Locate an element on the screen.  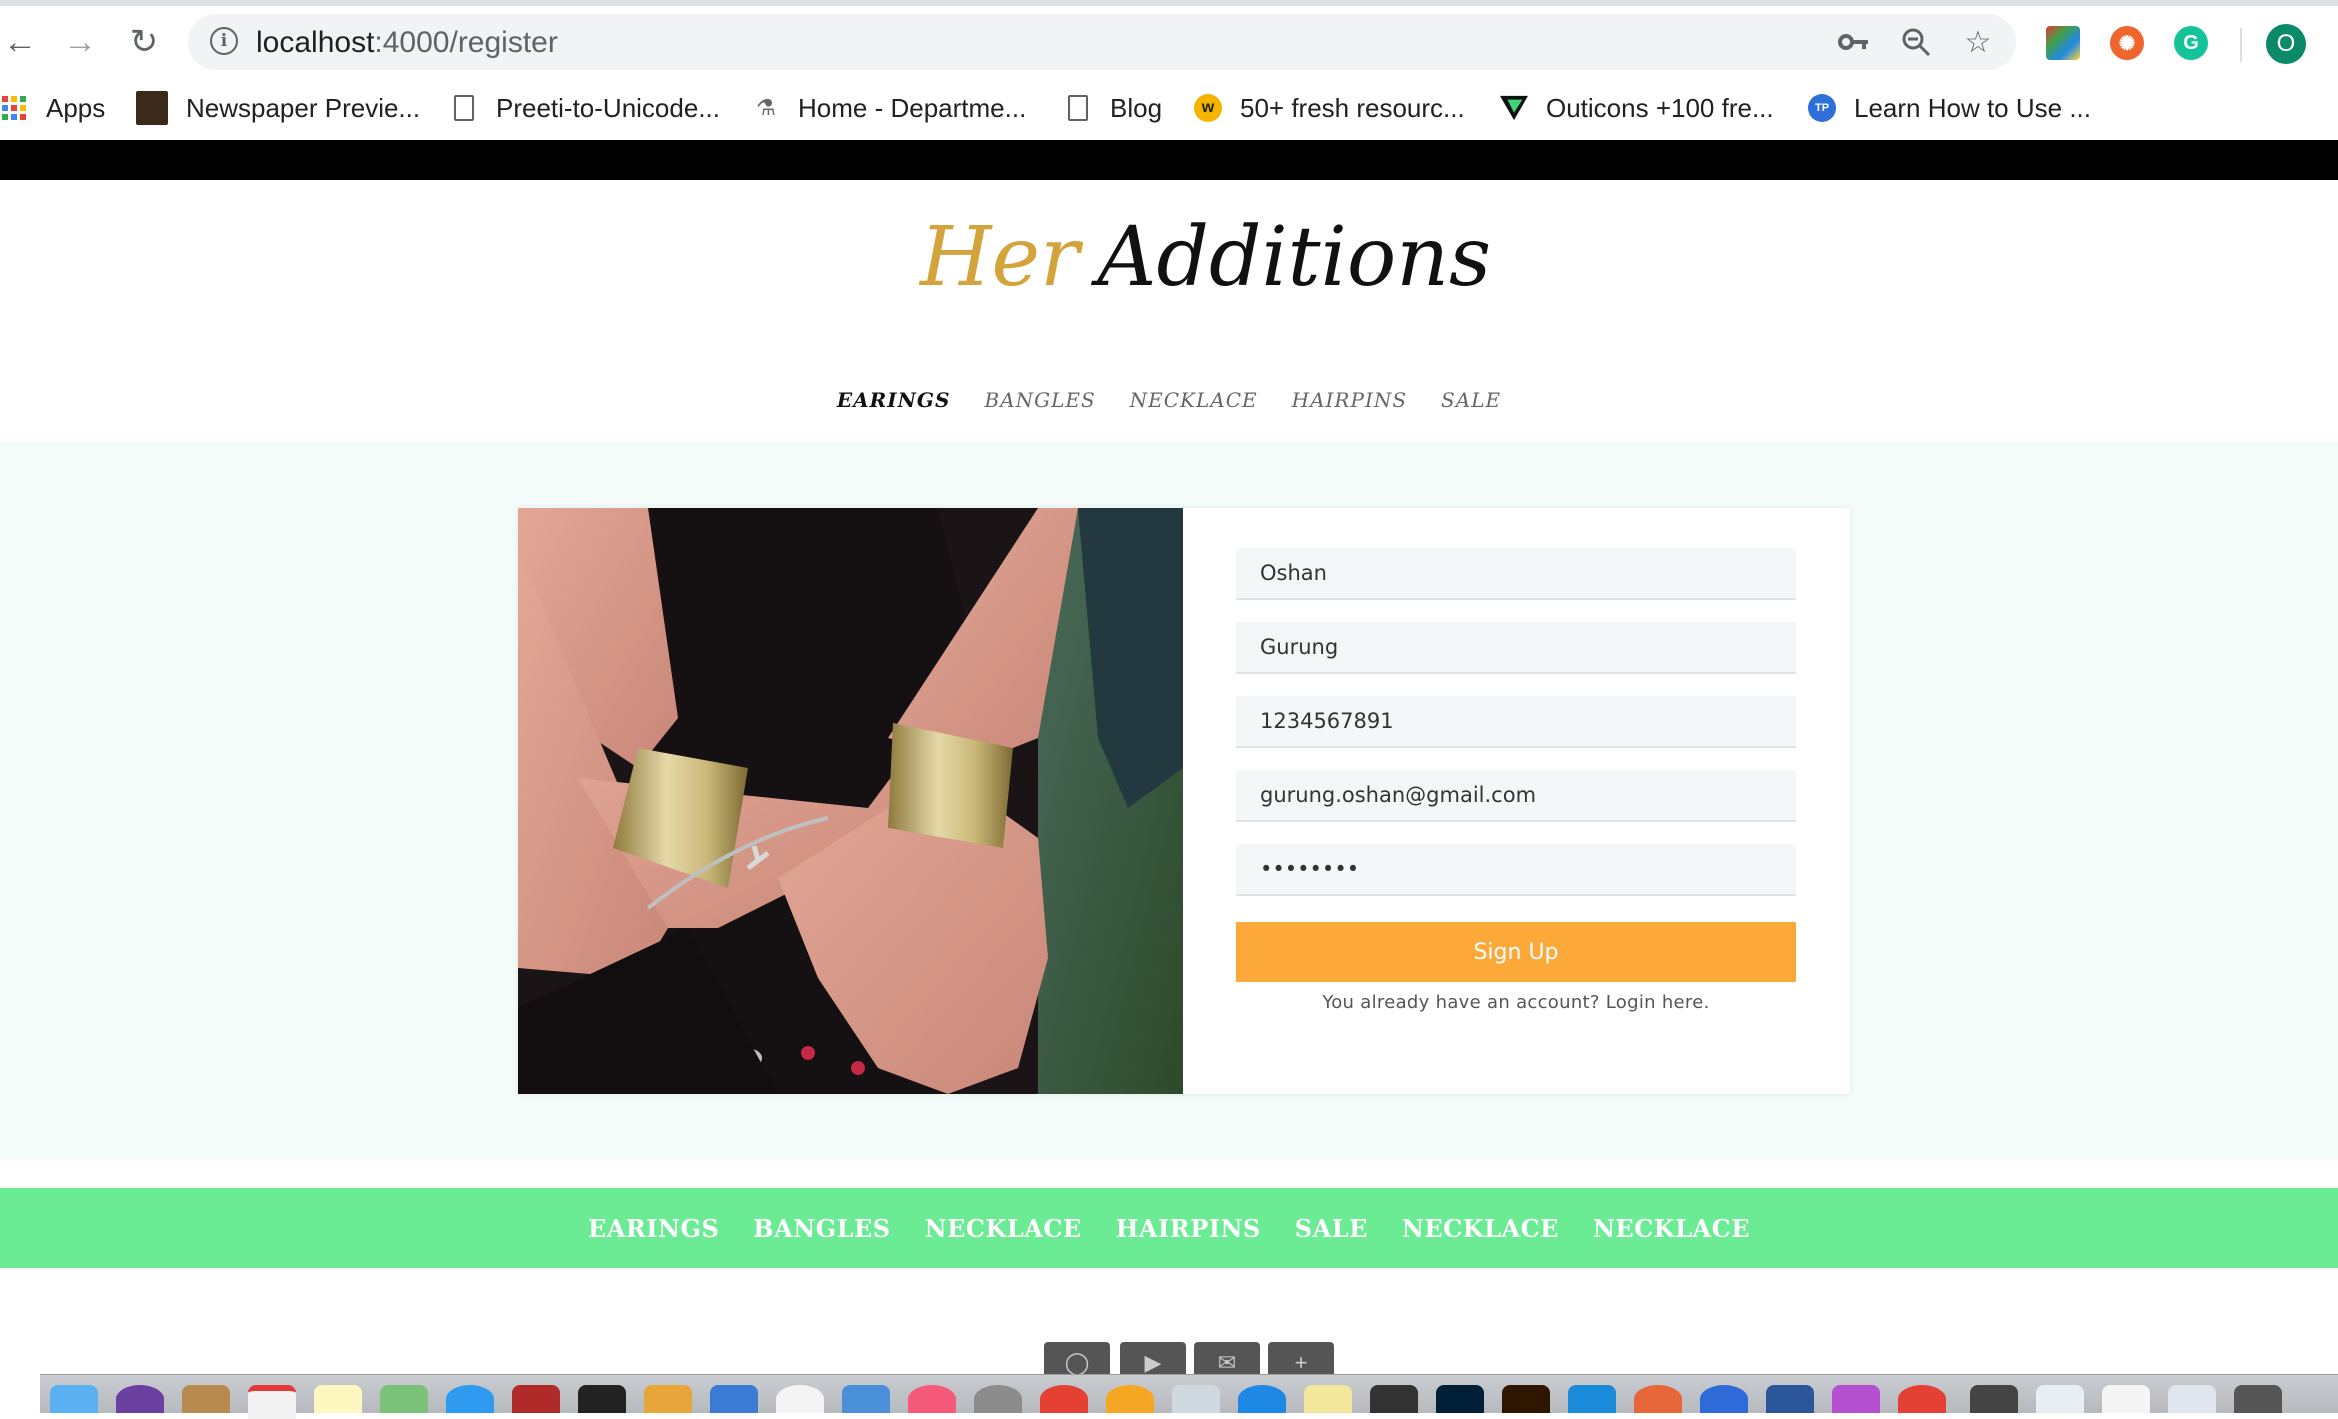
footer-nav-necklace-3: NECKLACE is located at coordinates (1671, 1228).